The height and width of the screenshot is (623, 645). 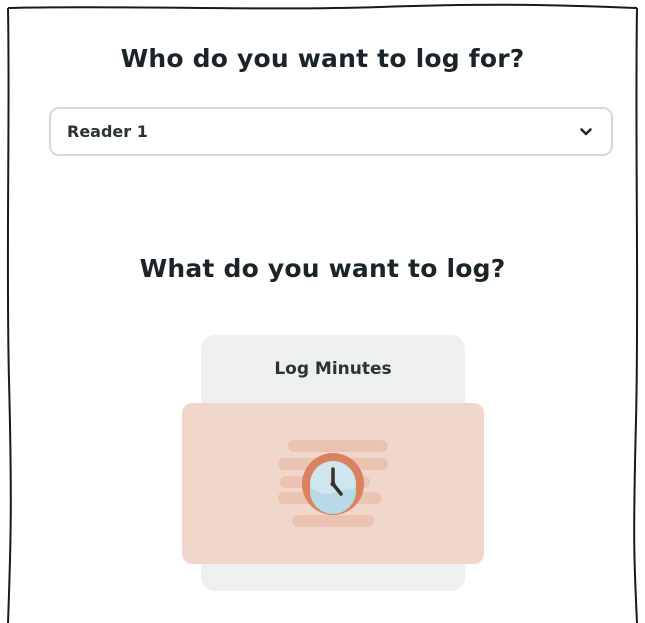 What do you see at coordinates (586, 132) in the screenshot?
I see `chevron-down-icon` at bounding box center [586, 132].